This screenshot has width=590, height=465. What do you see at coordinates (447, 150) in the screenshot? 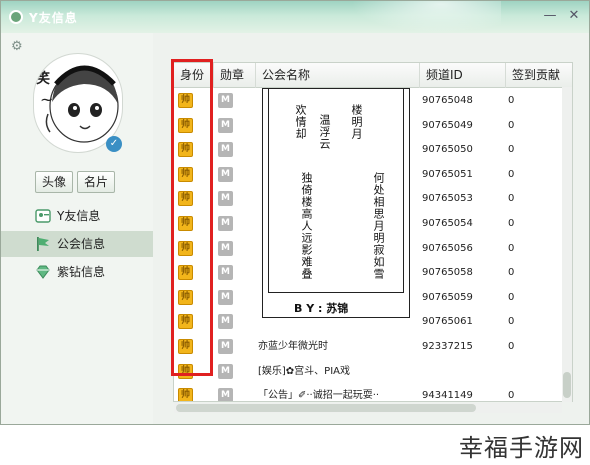
I see `channel-id-cell: 90765050` at bounding box center [447, 150].